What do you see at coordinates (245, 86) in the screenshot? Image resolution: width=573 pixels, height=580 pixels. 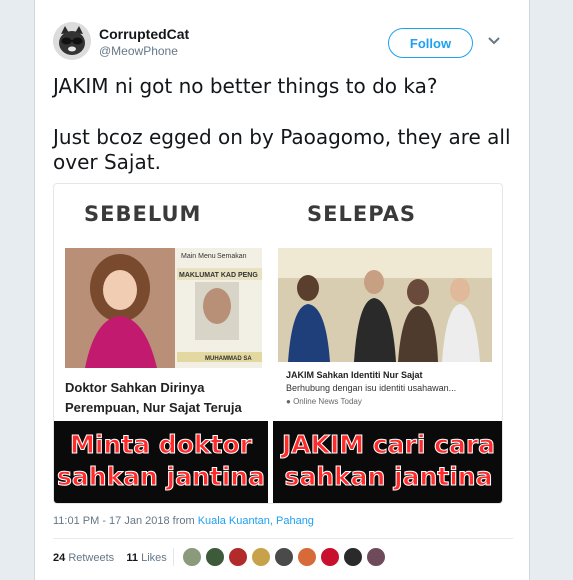 I see `tweet-text-line1: JAKIM ni got no better things to do ka?` at bounding box center [245, 86].